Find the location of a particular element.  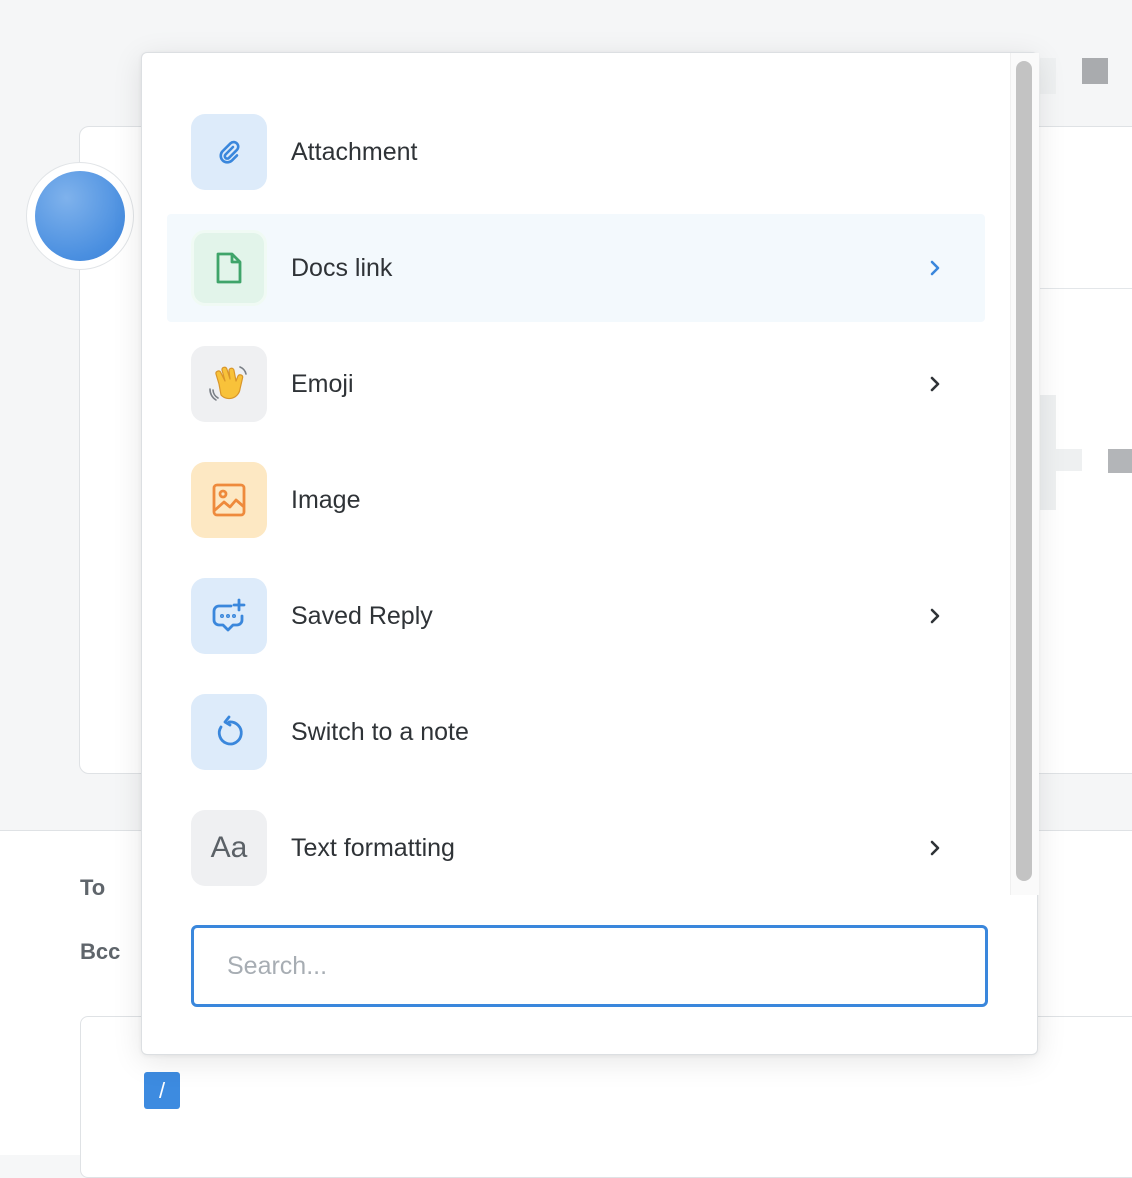

chat-bubble-plus-icon is located at coordinates (229, 616).